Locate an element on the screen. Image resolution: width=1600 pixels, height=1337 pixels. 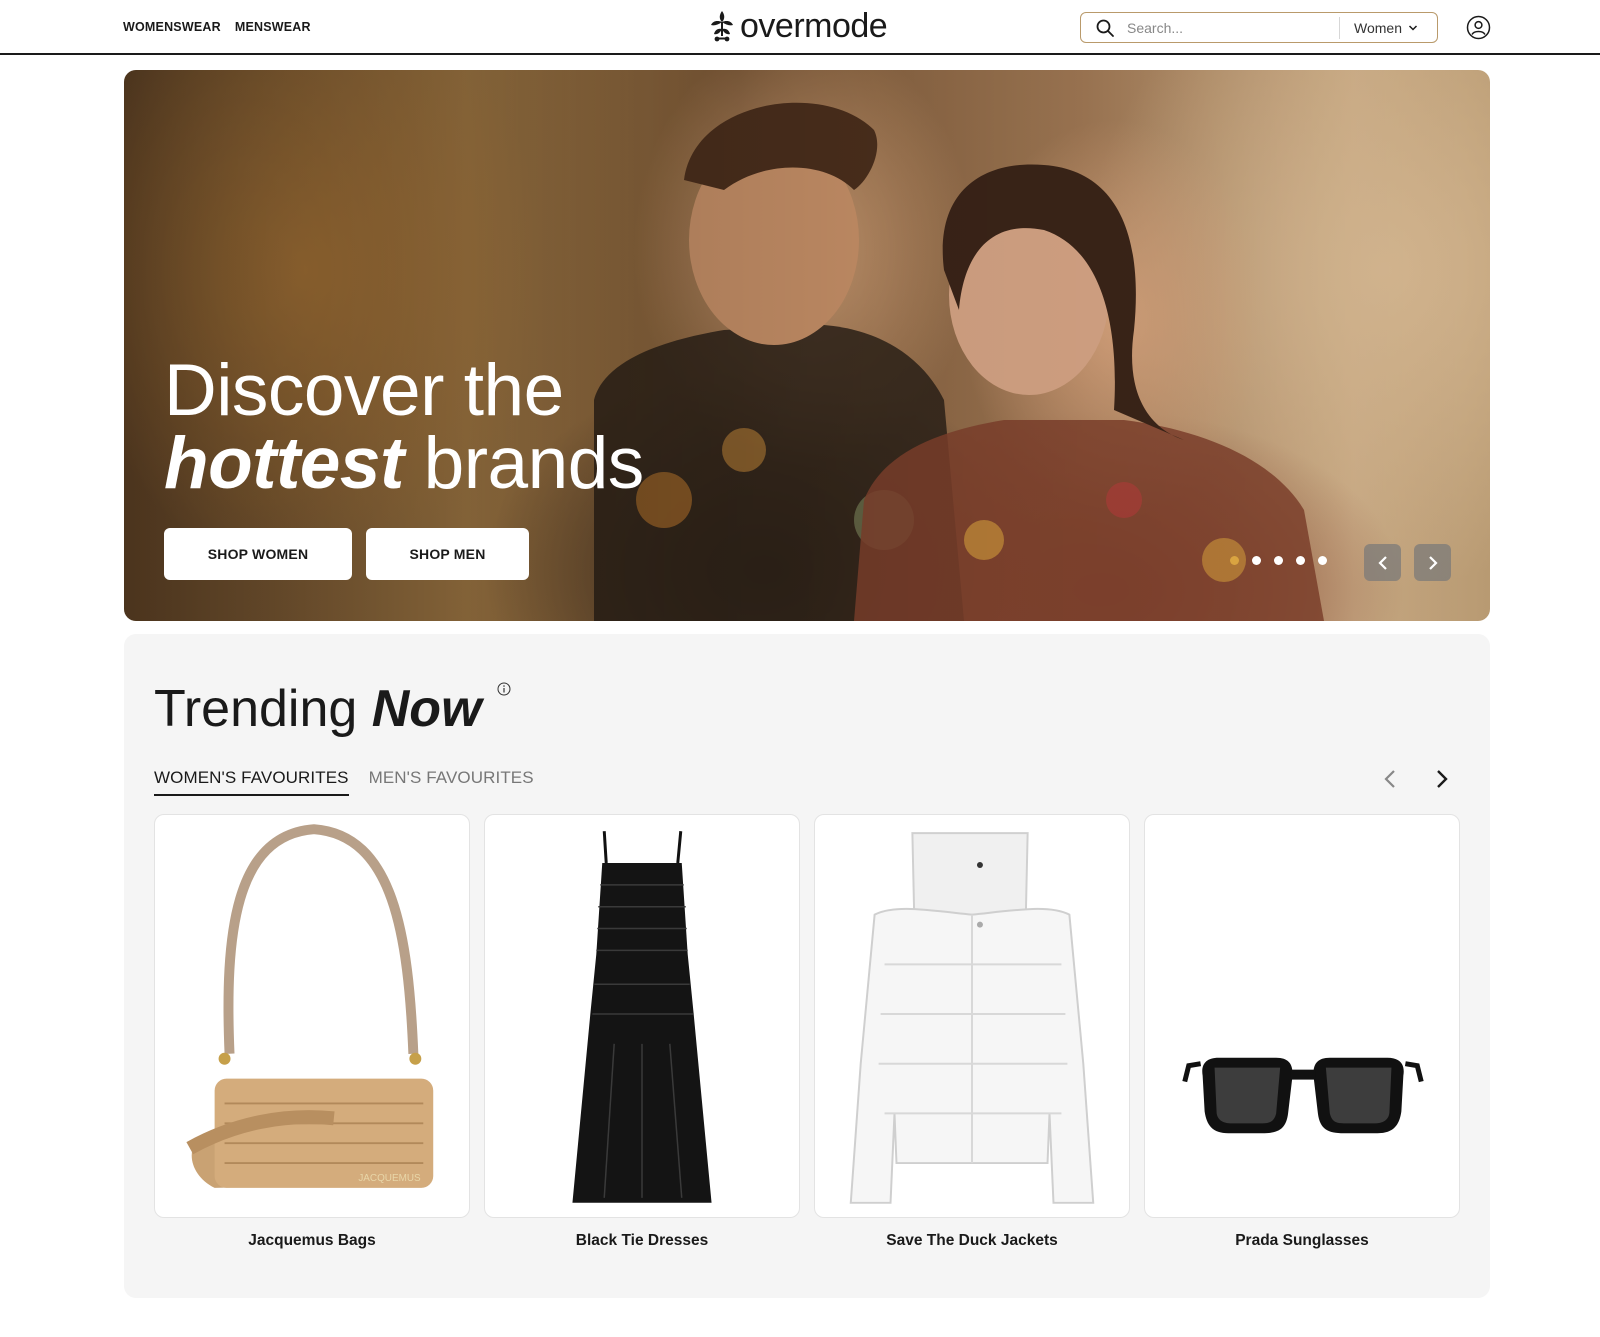
slide-indicators is located at coordinates (1278, 560).